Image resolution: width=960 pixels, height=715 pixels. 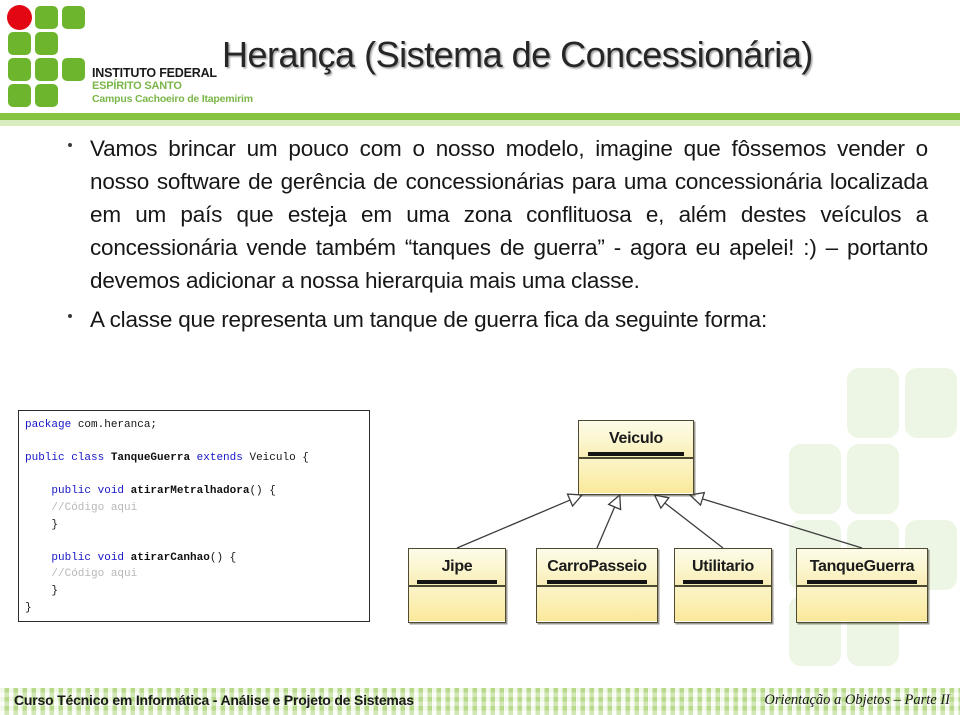 What do you see at coordinates (114, 425) in the screenshot?
I see `code-token: com.heranca;` at bounding box center [114, 425].